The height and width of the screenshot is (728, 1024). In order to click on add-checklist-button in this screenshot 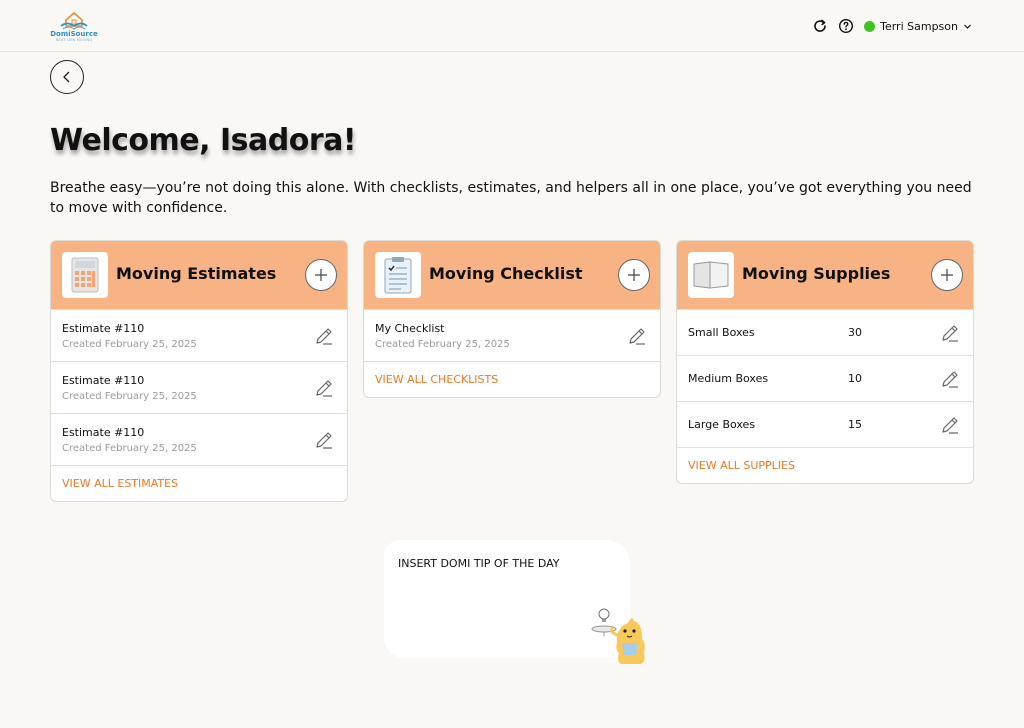, I will do `click(634, 275)`.